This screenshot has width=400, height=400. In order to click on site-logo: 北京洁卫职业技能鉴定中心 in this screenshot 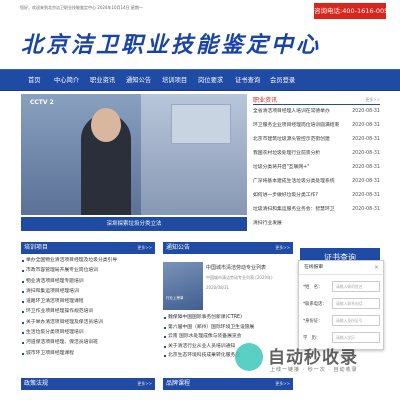, I will do `click(171, 43)`.